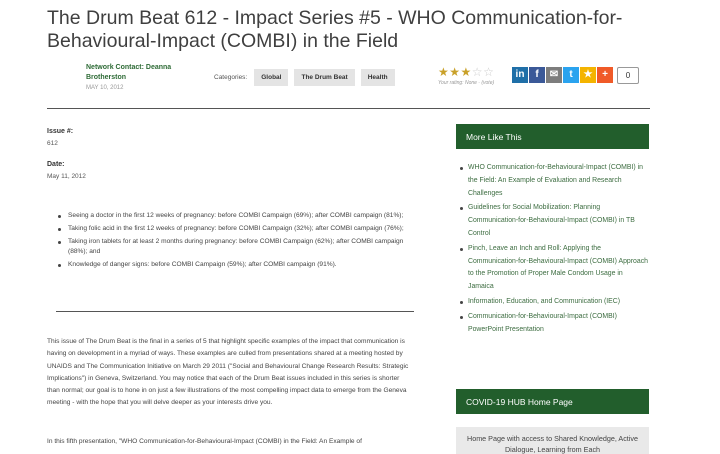  Describe the element at coordinates (56, 164) in the screenshot. I see `date-label: Date:` at that location.